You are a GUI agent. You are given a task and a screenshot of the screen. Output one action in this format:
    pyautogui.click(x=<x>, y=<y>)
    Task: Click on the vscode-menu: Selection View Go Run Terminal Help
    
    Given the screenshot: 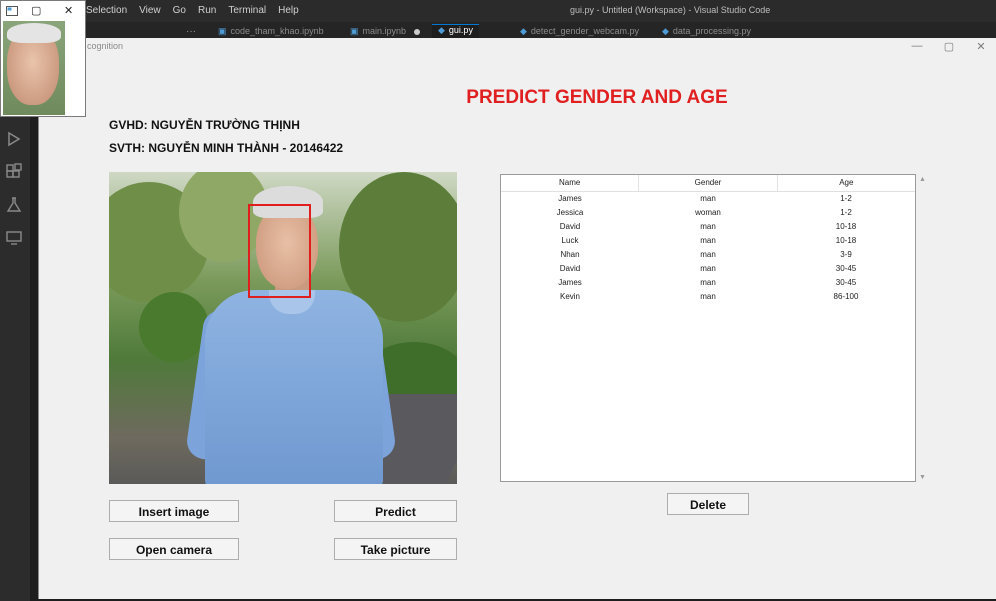 What is the action you would take?
    pyautogui.click(x=192, y=10)
    